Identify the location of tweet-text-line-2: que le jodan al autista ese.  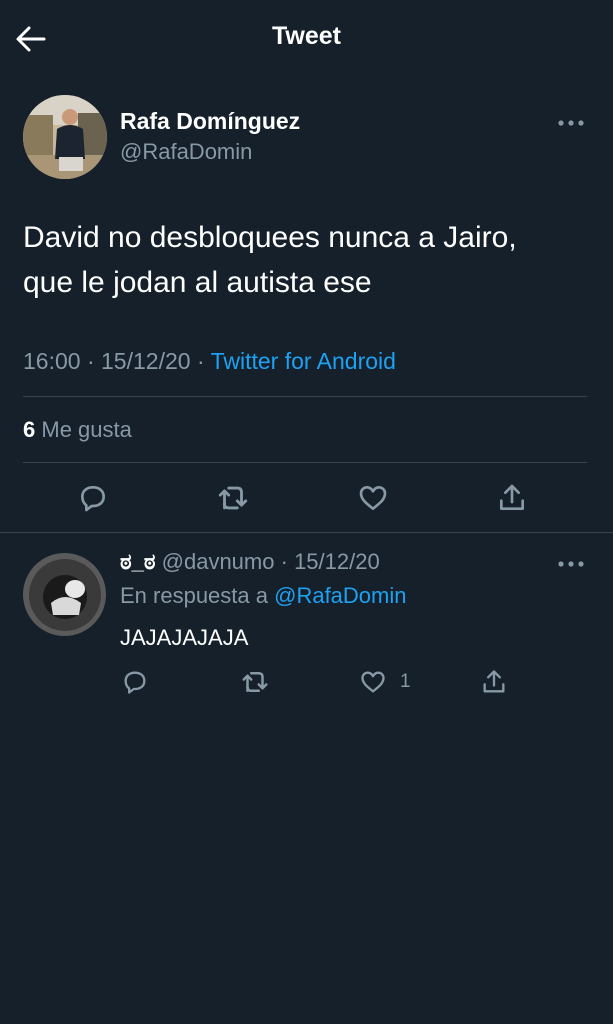
(197, 282).